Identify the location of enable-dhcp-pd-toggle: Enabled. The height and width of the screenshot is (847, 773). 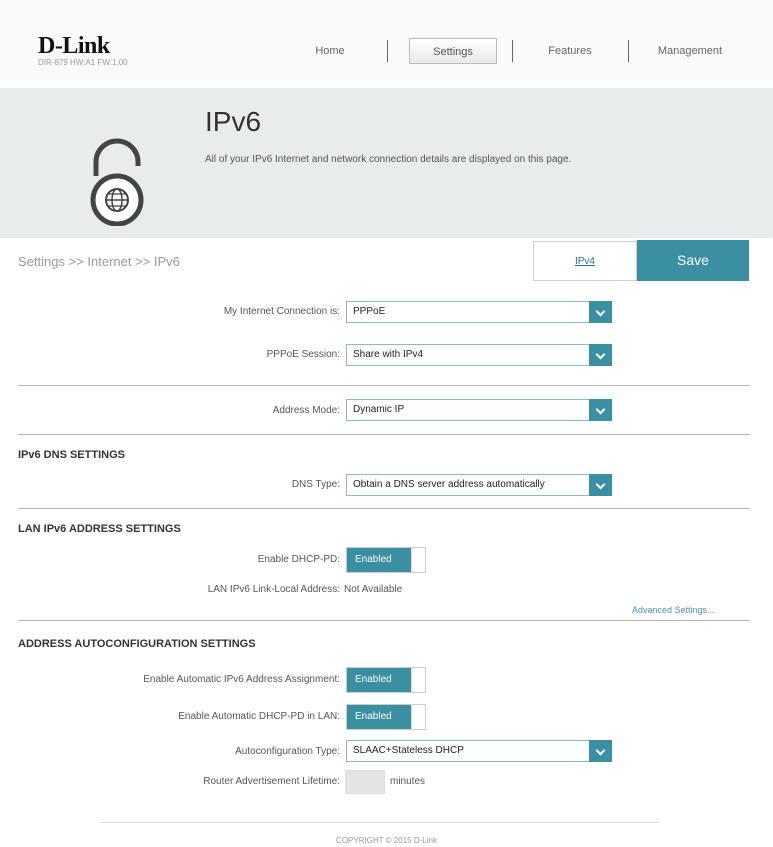
(386, 560).